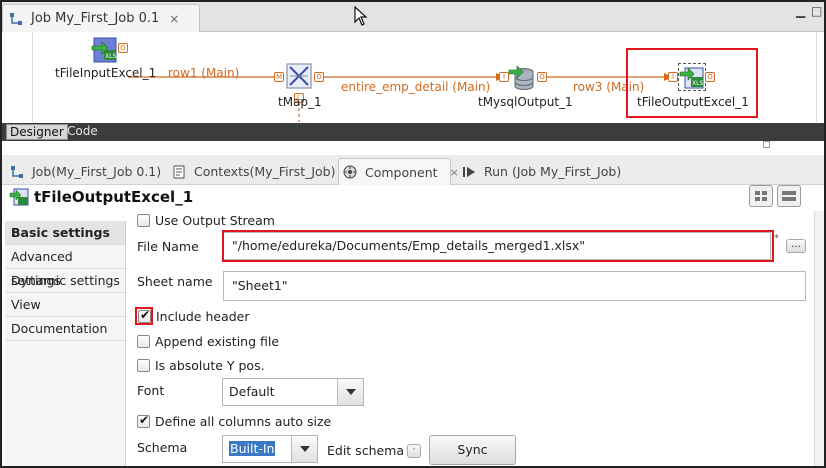 The image size is (826, 468). I want to click on tab-run: Run (Job My_First_Job), so click(539, 171).